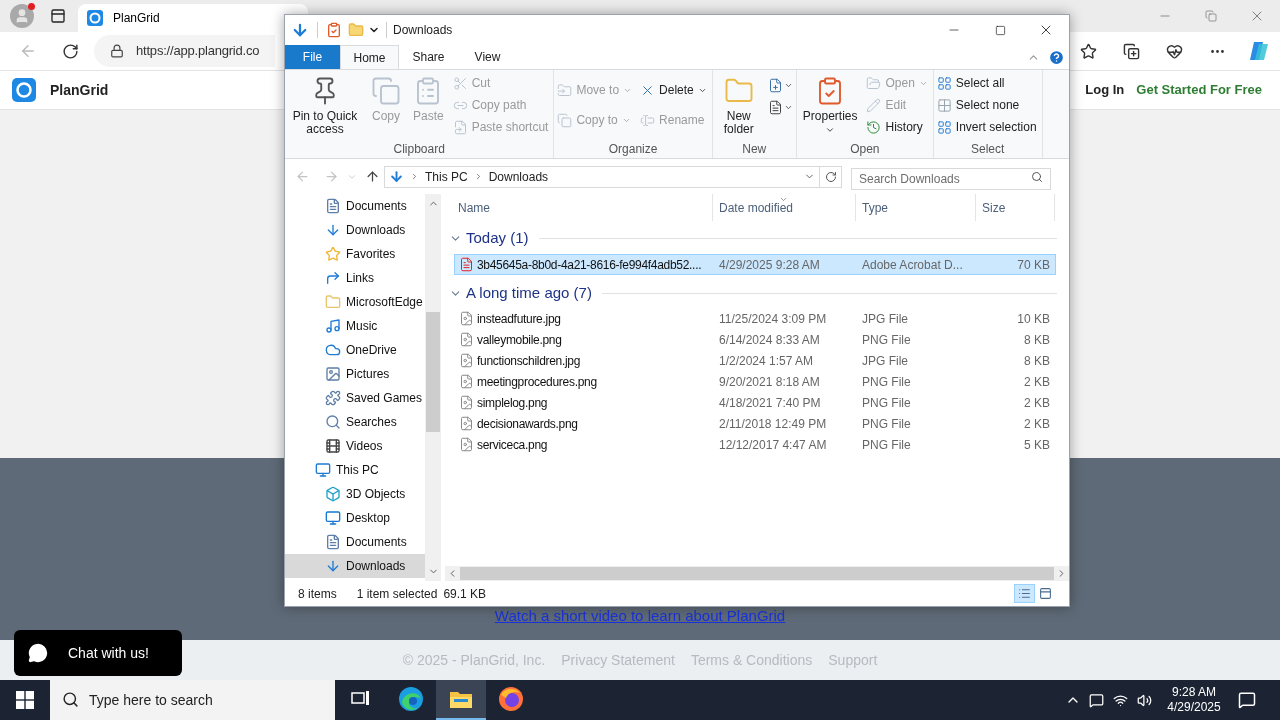  I want to click on file-row: meetingprocedures.png 9/20/2021 8:18 AM PNG File 2 KB, so click(755, 381).